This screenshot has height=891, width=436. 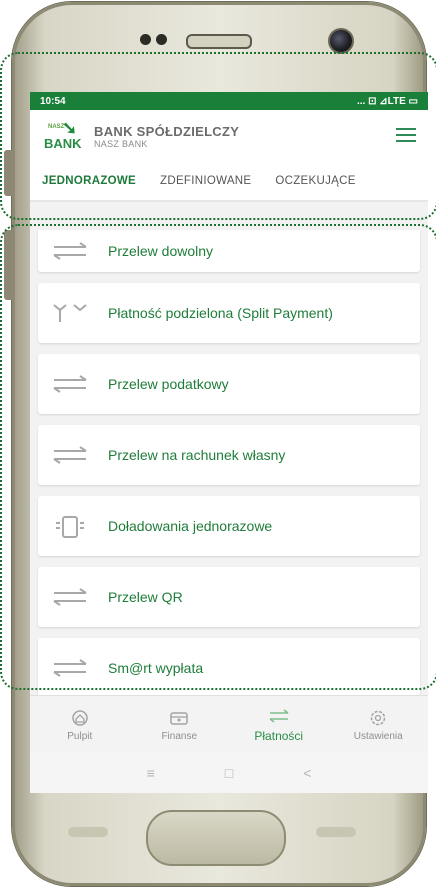 What do you see at coordinates (378, 717) in the screenshot?
I see `gear-icon` at bounding box center [378, 717].